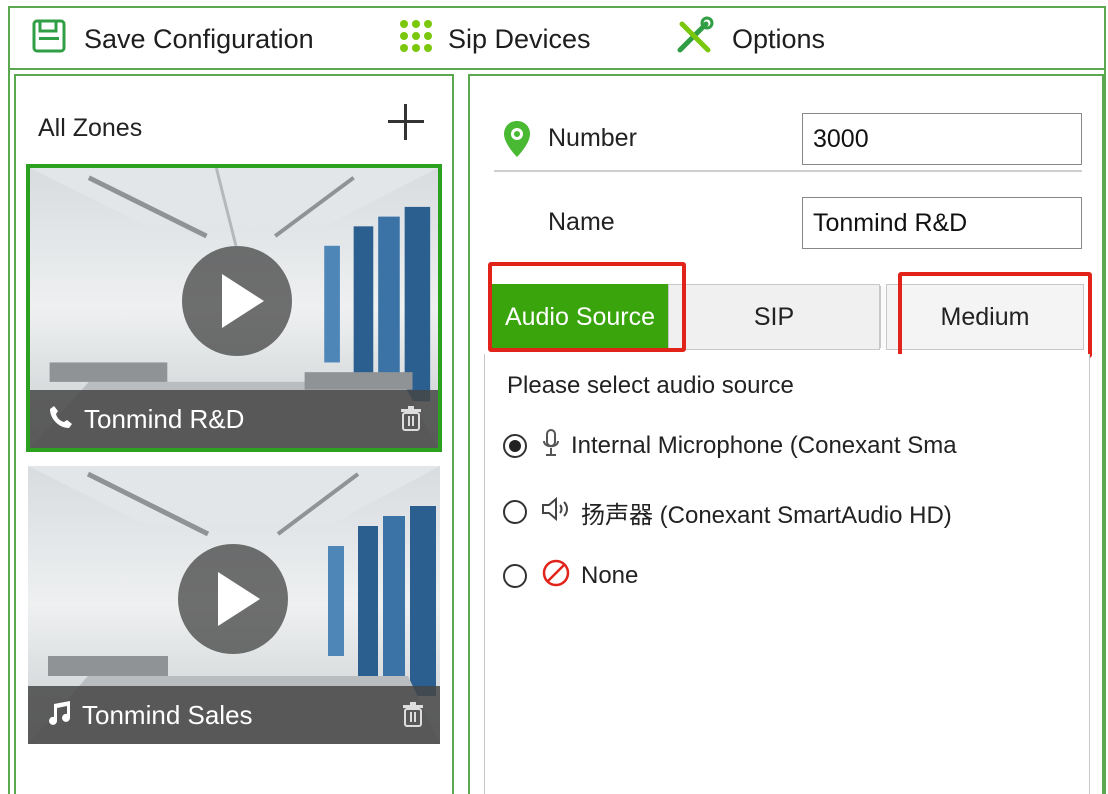 This screenshot has width=1108, height=794. I want to click on audio-option-speaker: 扬声器 (Conexant SmartAudio HD), so click(793, 512).